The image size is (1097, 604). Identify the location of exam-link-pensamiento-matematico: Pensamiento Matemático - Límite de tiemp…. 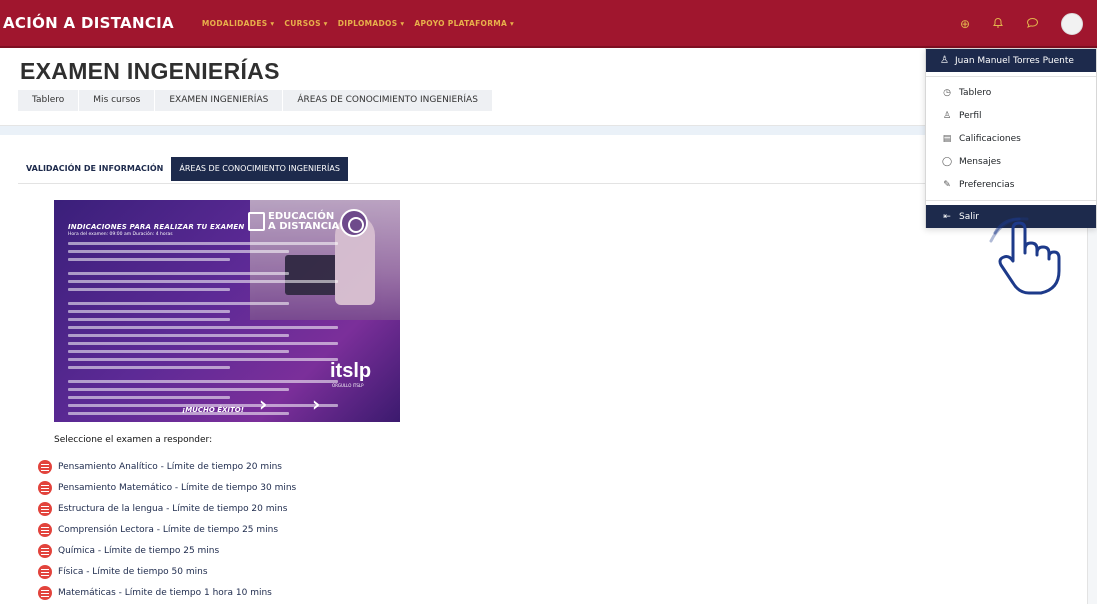
(177, 488).